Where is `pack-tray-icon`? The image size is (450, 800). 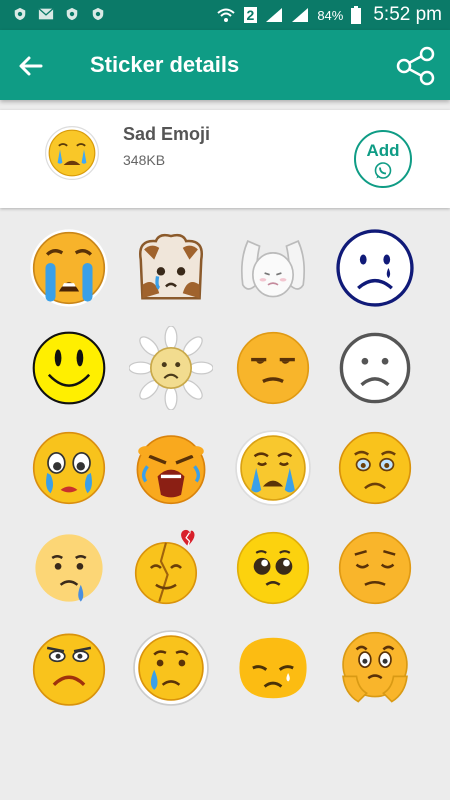 pack-tray-icon is located at coordinates (72, 153).